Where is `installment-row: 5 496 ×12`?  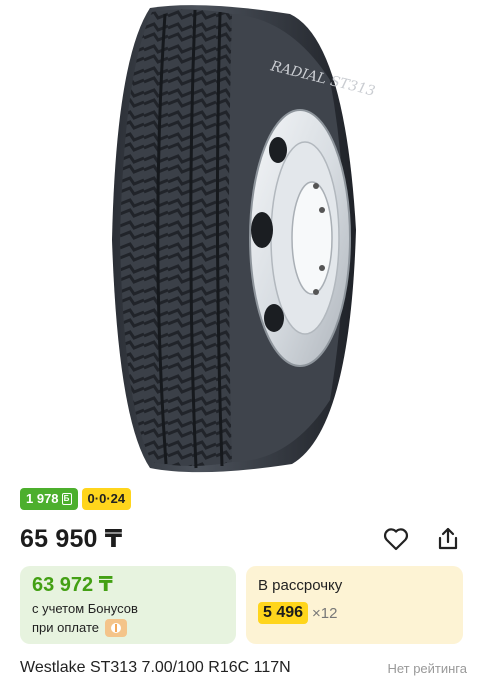
installment-row: 5 496 ×12 is located at coordinates (354, 613).